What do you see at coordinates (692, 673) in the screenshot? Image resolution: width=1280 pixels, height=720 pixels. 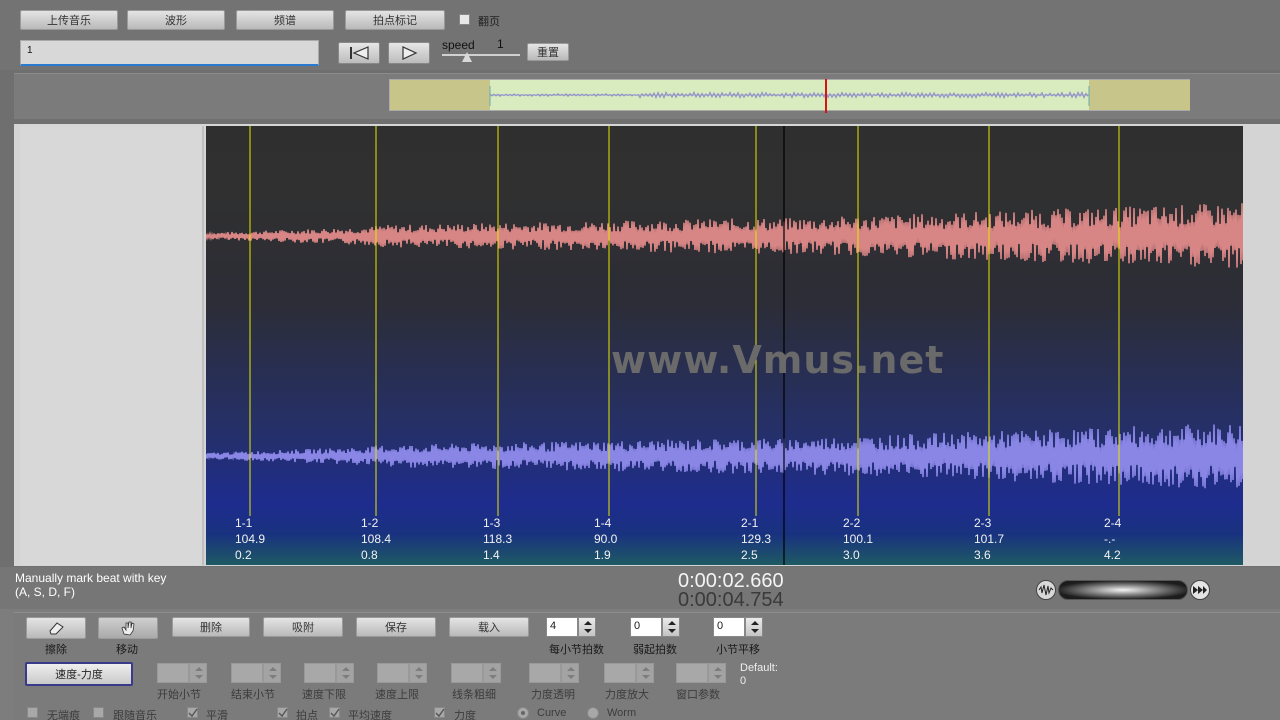 I see `window-param-field` at bounding box center [692, 673].